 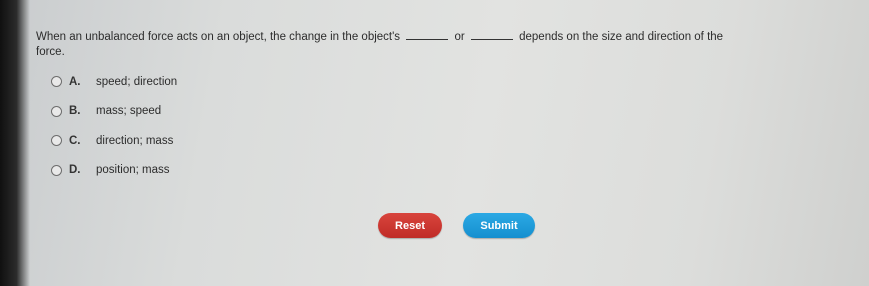 What do you see at coordinates (15, 143) in the screenshot?
I see `monitor-bezel` at bounding box center [15, 143].